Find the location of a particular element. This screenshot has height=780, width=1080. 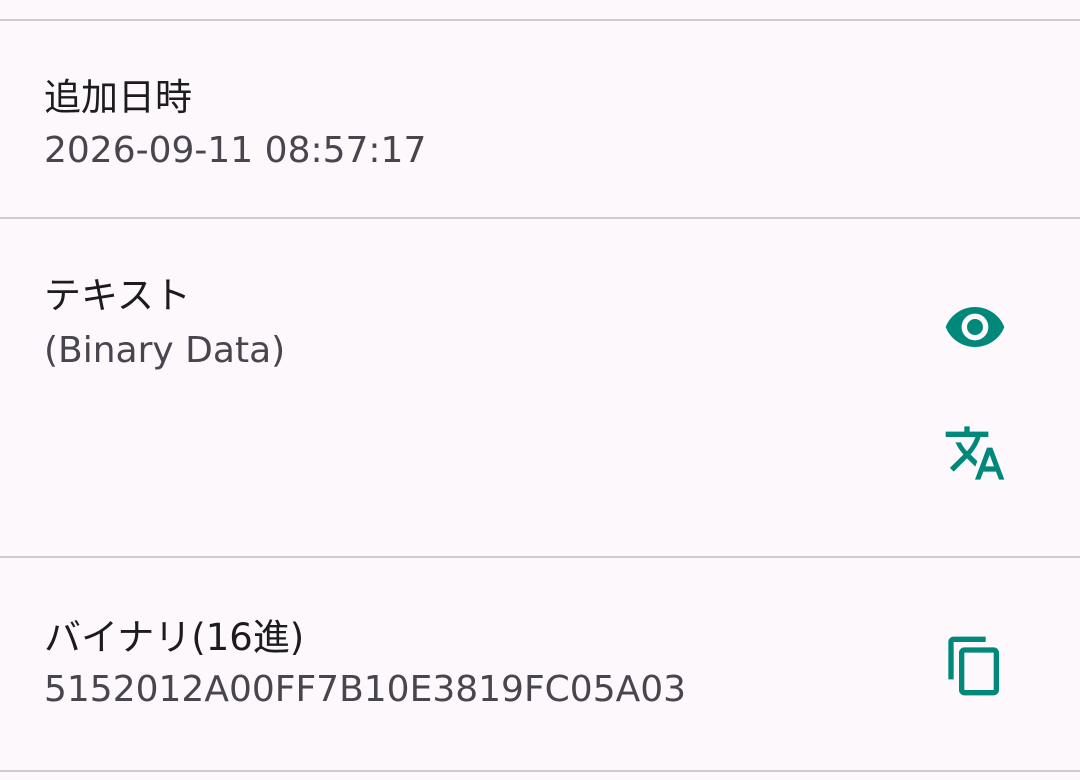

binary-hex-label: バイナリ(16進) is located at coordinates (174, 637).